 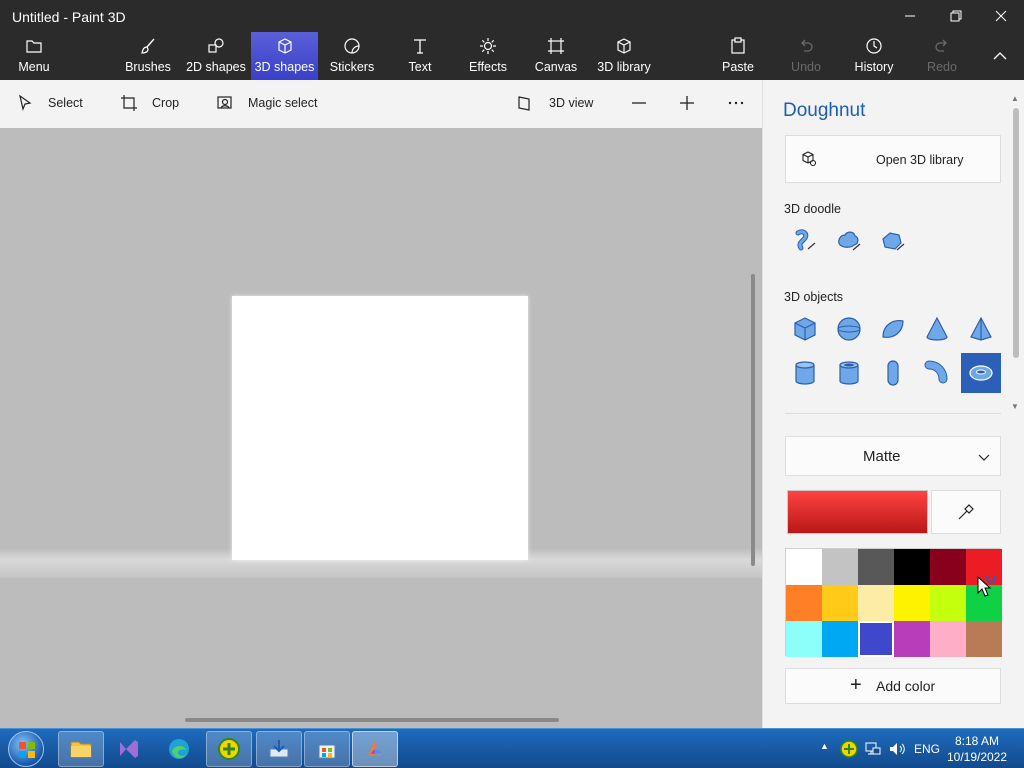 I want to click on window-title: Untitled - Paint 3D, so click(x=69, y=17).